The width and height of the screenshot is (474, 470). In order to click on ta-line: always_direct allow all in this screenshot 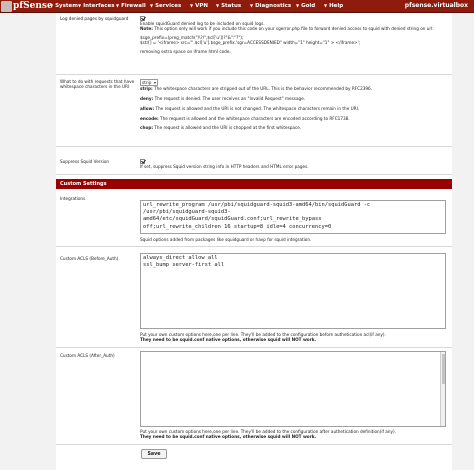, I will do `click(180, 258)`.